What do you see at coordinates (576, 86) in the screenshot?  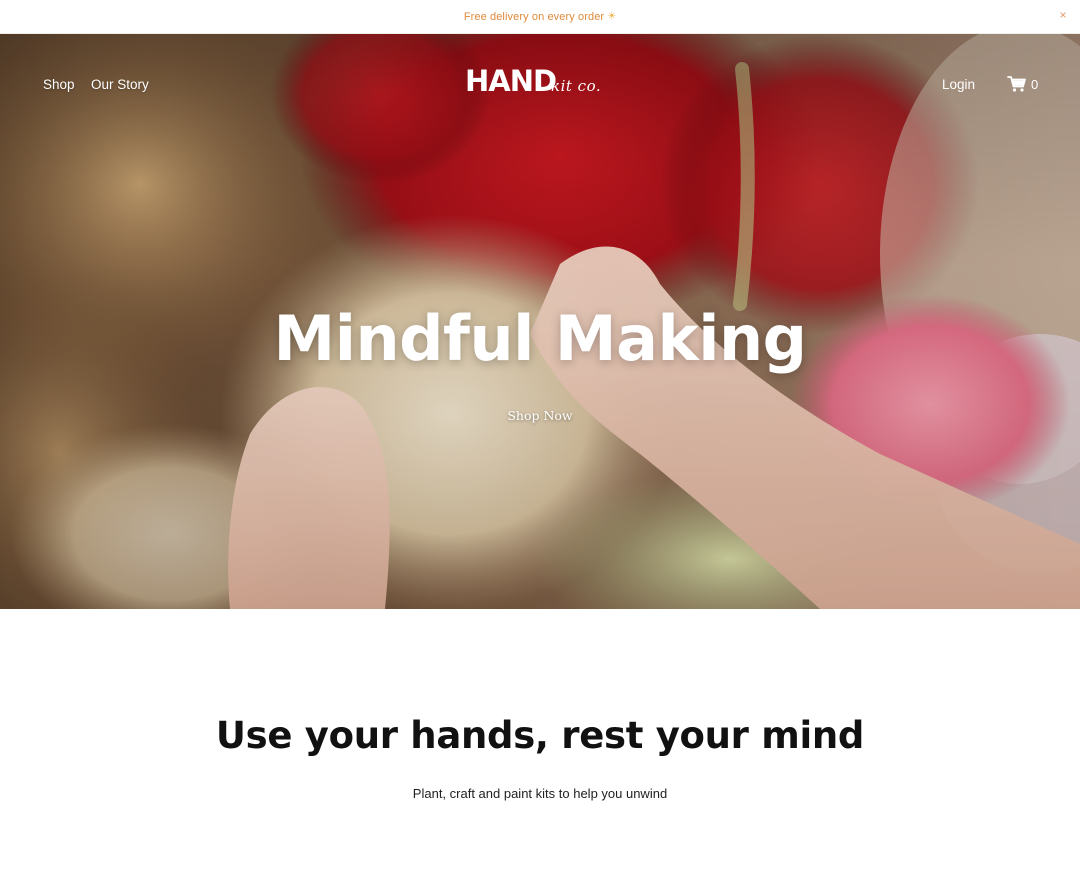 I see `logo-secondary-text: kit co.` at bounding box center [576, 86].